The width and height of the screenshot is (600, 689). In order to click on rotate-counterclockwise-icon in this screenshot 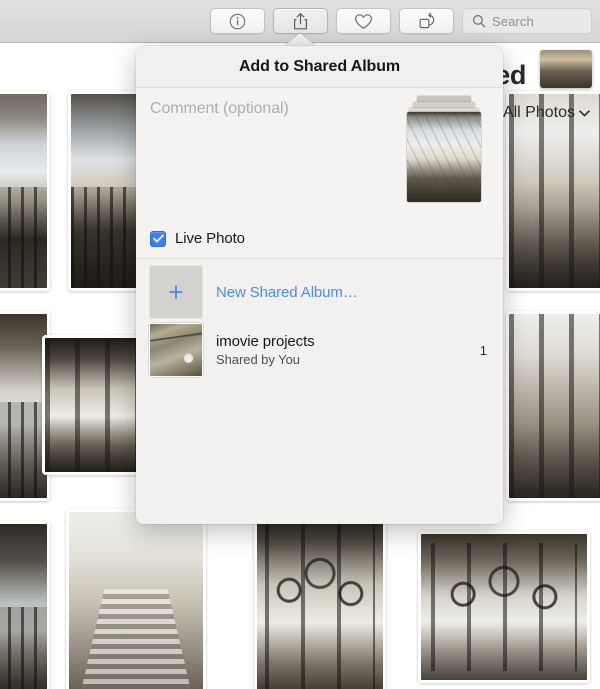, I will do `click(427, 21)`.